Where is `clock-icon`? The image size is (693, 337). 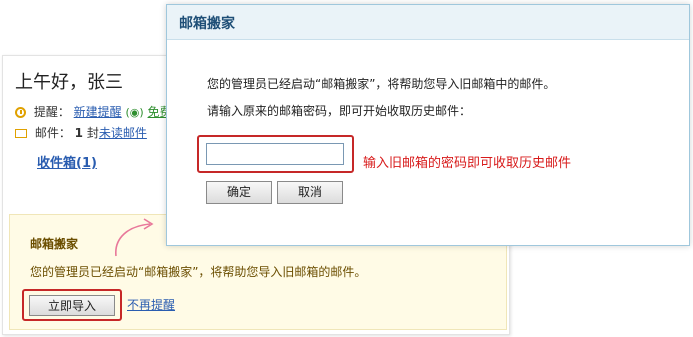 clock-icon is located at coordinates (20, 112).